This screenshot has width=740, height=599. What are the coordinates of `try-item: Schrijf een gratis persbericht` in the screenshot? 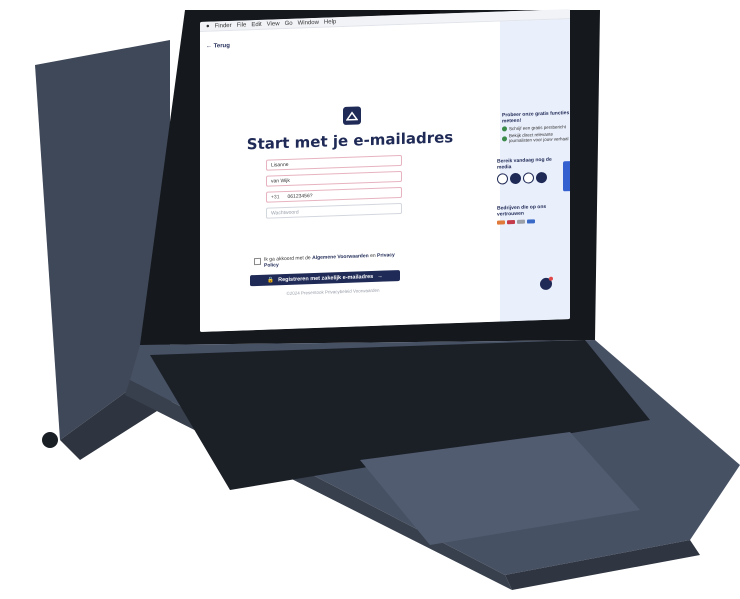 It's located at (536, 128).